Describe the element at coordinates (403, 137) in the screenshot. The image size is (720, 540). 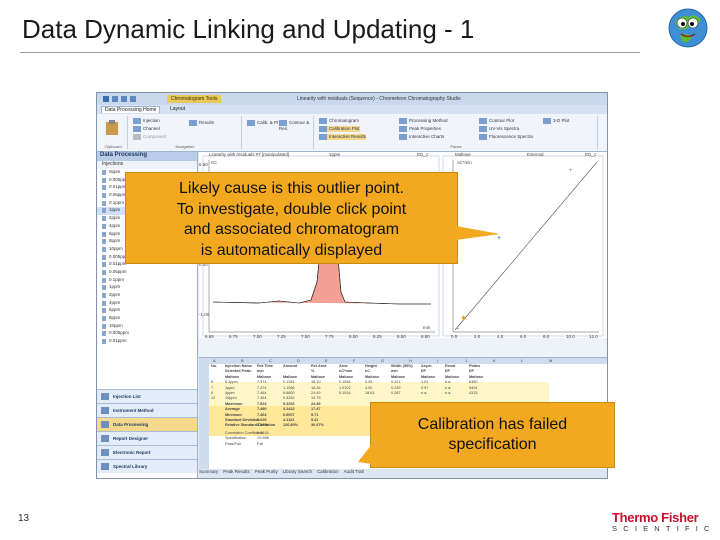
I see `charts-icon` at that location.